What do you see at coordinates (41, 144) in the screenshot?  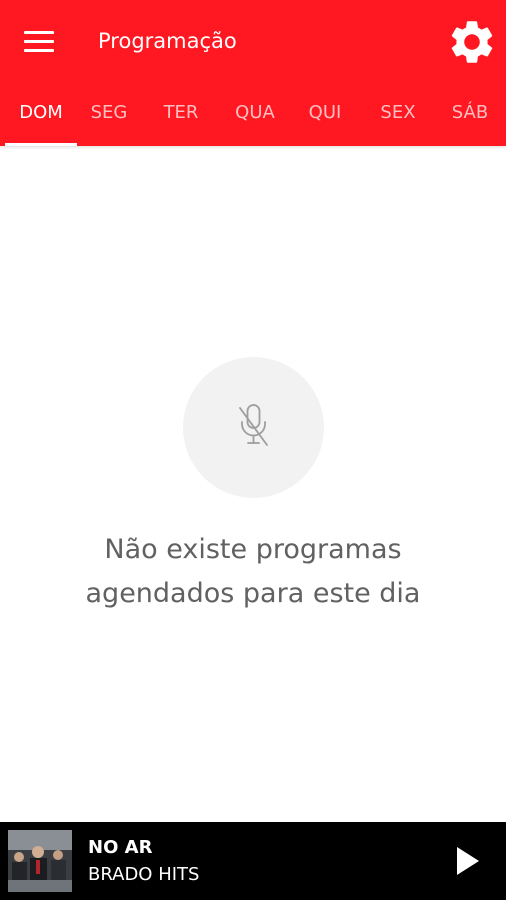 I see `tab-active-indicator` at bounding box center [41, 144].